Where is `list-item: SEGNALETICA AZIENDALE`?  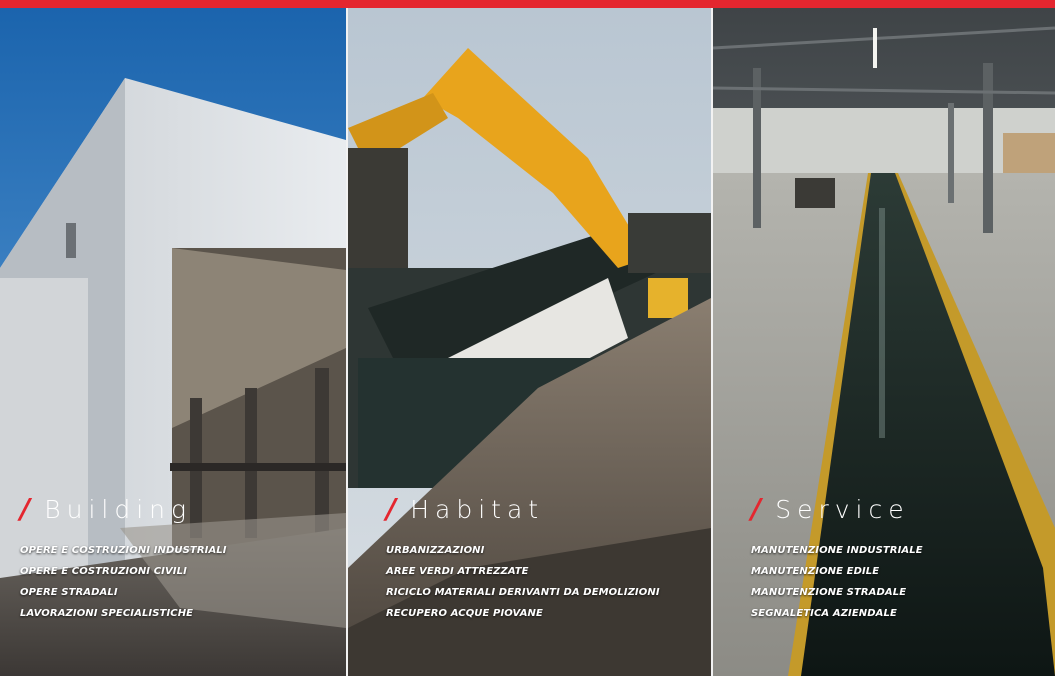 list-item: SEGNALETICA AZIENDALE is located at coordinates (824, 613).